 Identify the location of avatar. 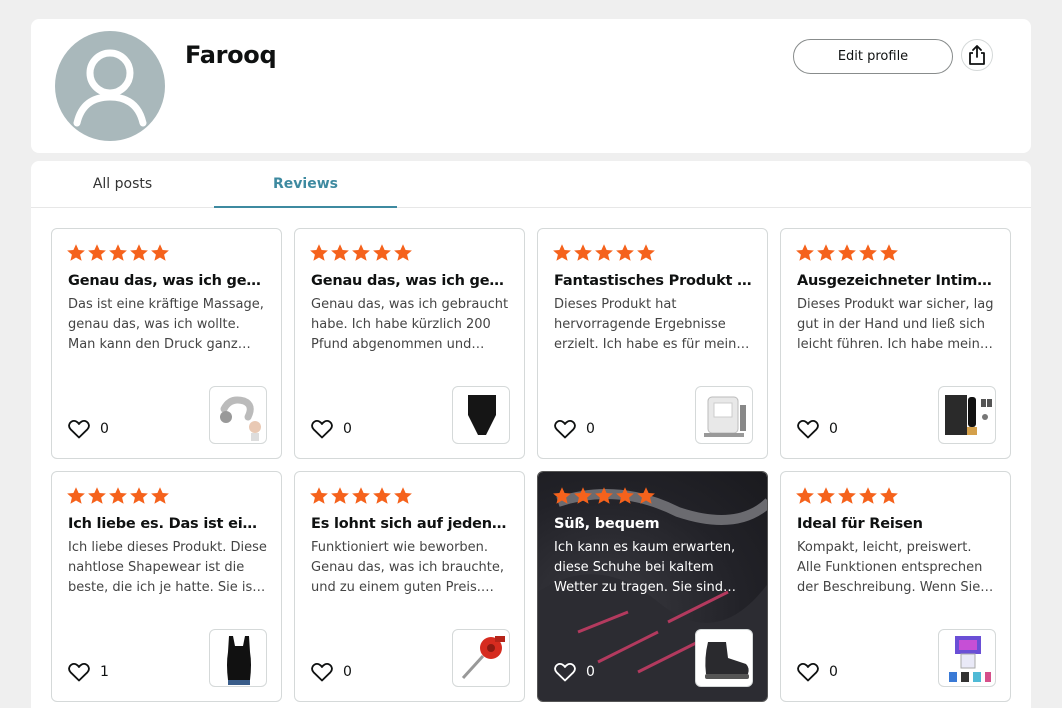
(110, 86).